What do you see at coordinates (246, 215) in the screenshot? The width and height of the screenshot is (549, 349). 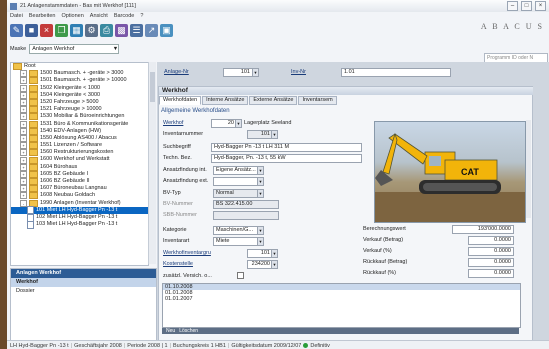 I see `sbb-nummer-field` at bounding box center [246, 215].